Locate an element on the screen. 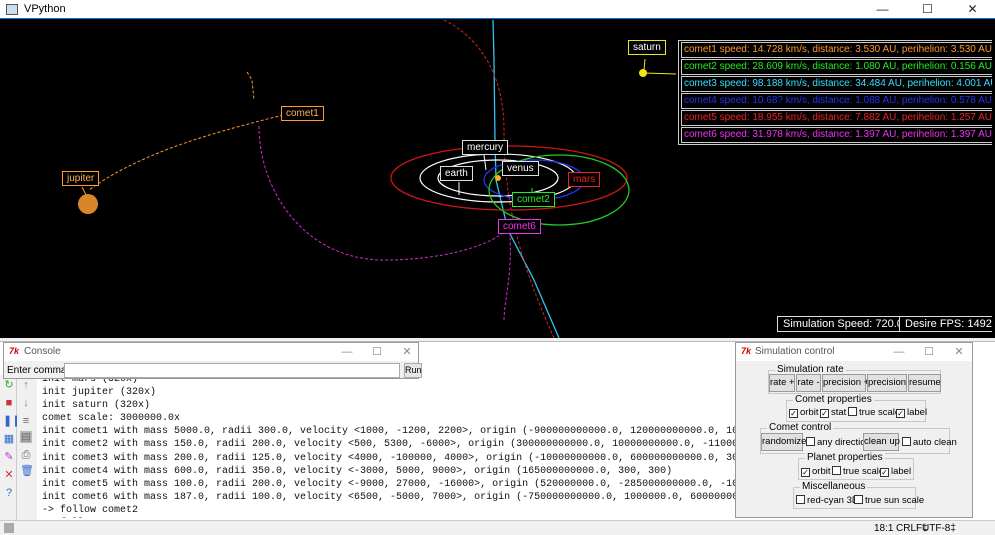 The width and height of the screenshot is (995, 535). comet-properties-title: Comet properties is located at coordinates (833, 399).